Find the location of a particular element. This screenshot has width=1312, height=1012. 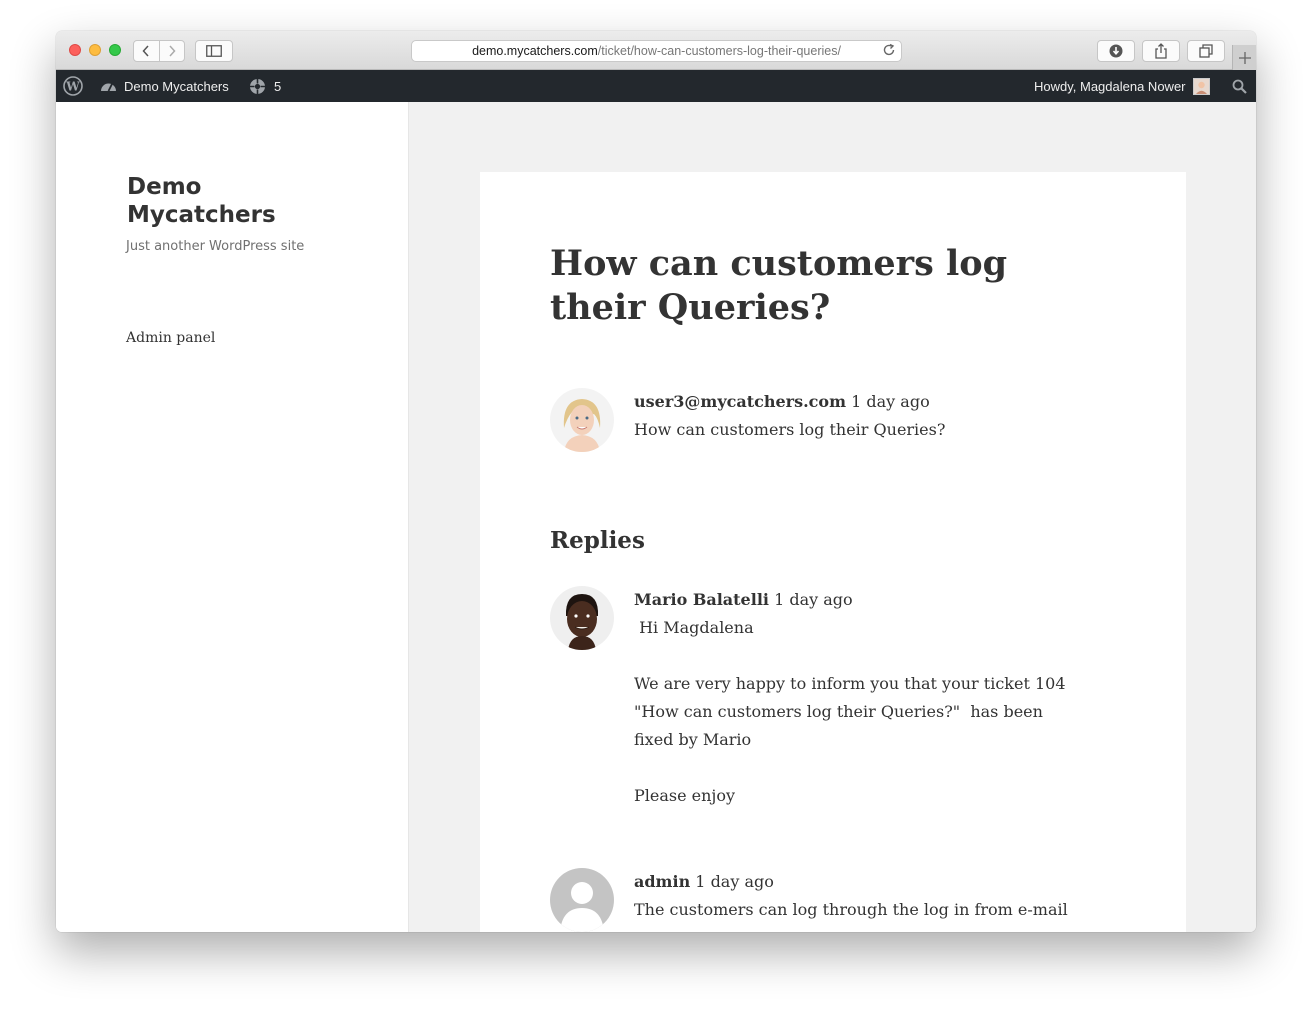

chevron-right-icon is located at coordinates (172, 51).